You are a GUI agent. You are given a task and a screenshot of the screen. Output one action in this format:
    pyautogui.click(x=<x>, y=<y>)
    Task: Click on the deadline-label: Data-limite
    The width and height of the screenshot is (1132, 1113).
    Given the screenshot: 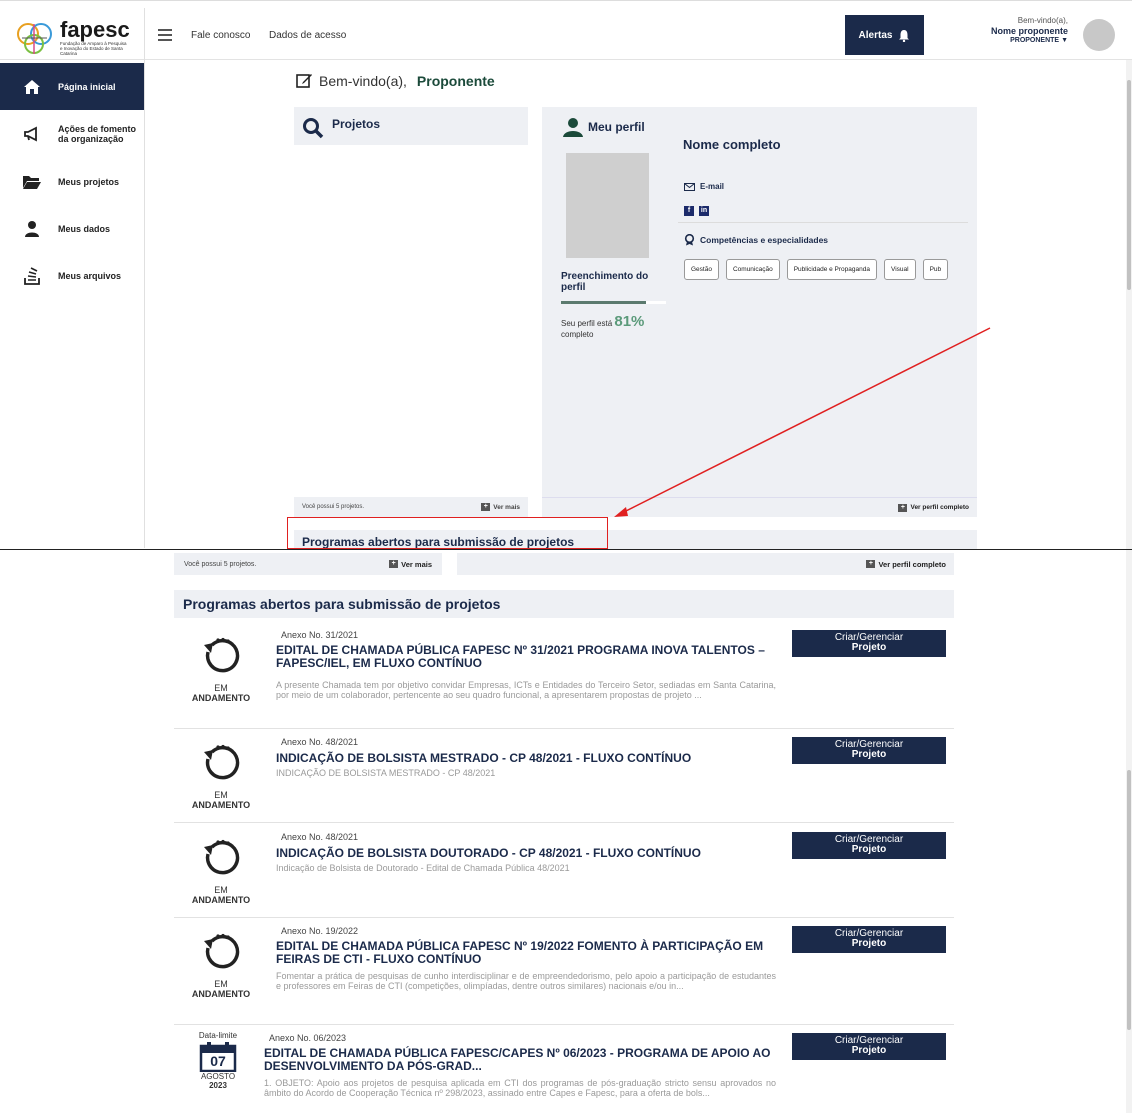 What is the action you would take?
    pyautogui.click(x=218, y=1035)
    